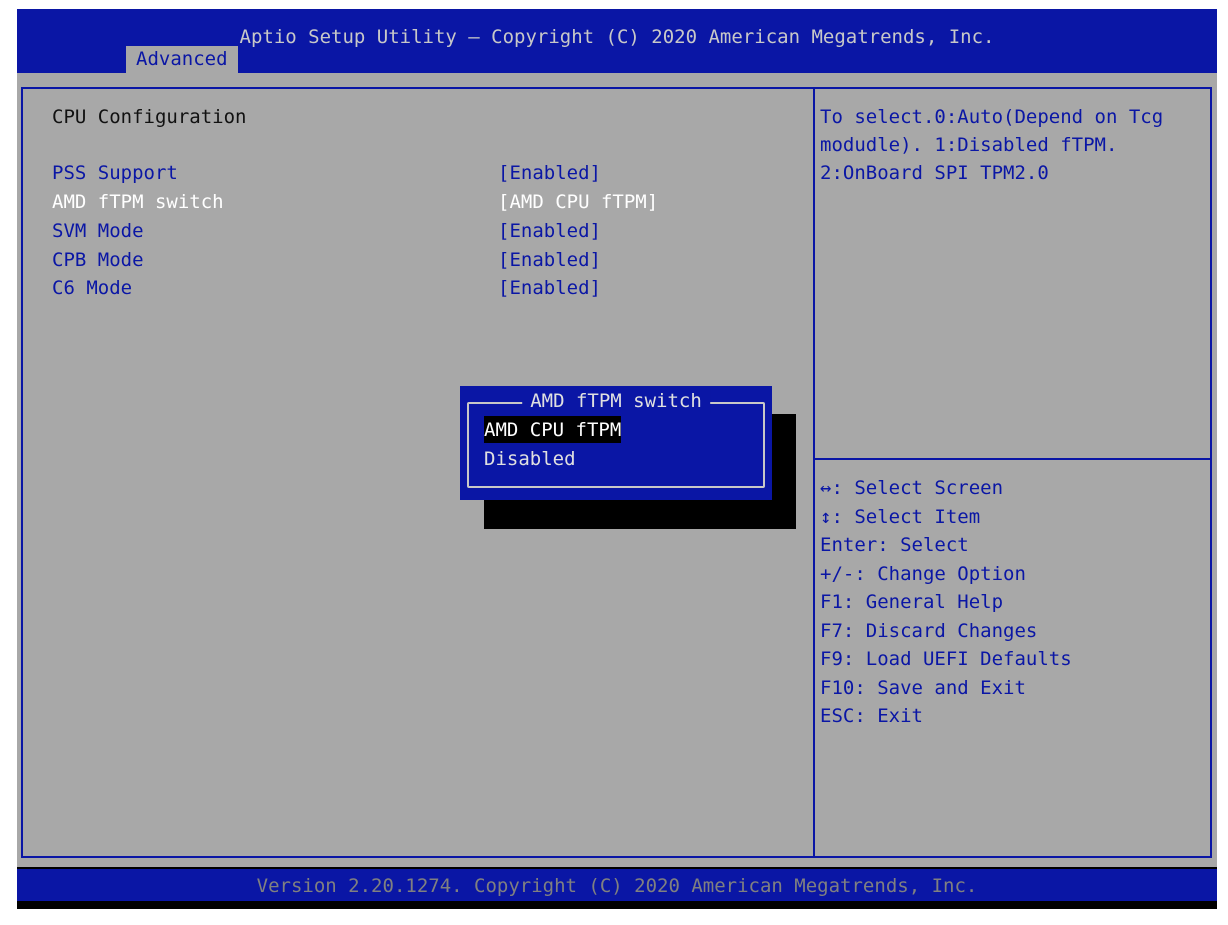  I want to click on key-discard-changes: F7: Discard Changes, so click(929, 630).